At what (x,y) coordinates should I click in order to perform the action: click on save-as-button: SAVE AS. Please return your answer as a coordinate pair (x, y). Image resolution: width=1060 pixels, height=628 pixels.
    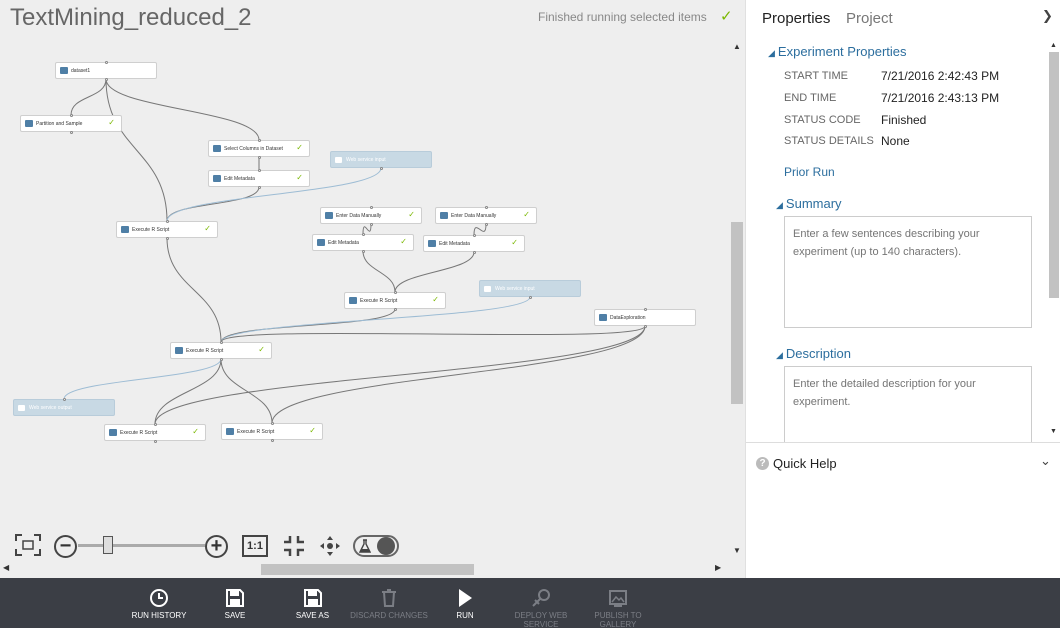
    Looking at the image, I should click on (312, 603).